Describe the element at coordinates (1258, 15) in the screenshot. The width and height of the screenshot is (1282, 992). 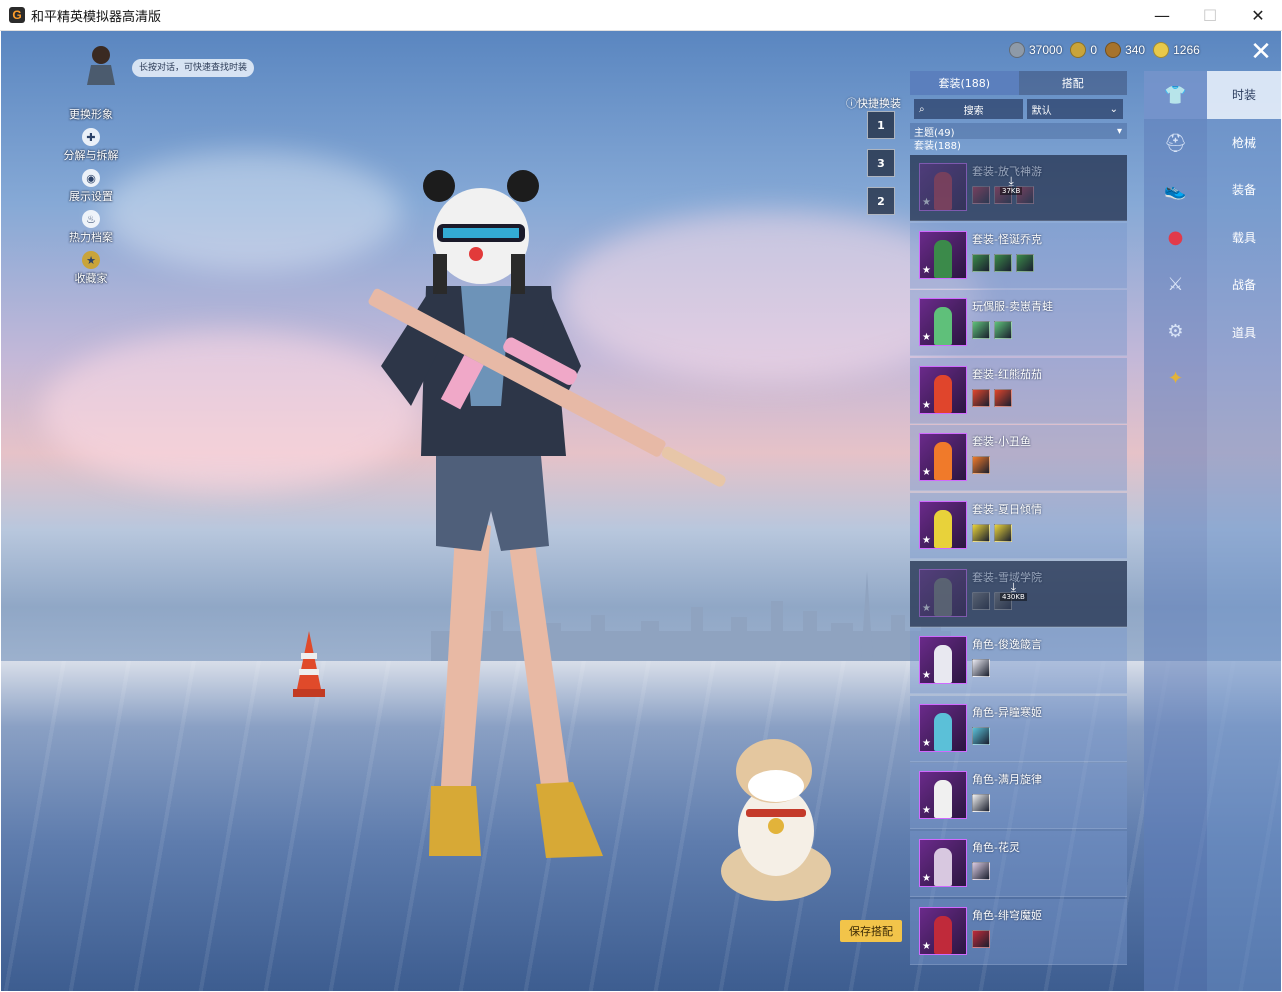
I see `close-window-button: ✕` at that location.